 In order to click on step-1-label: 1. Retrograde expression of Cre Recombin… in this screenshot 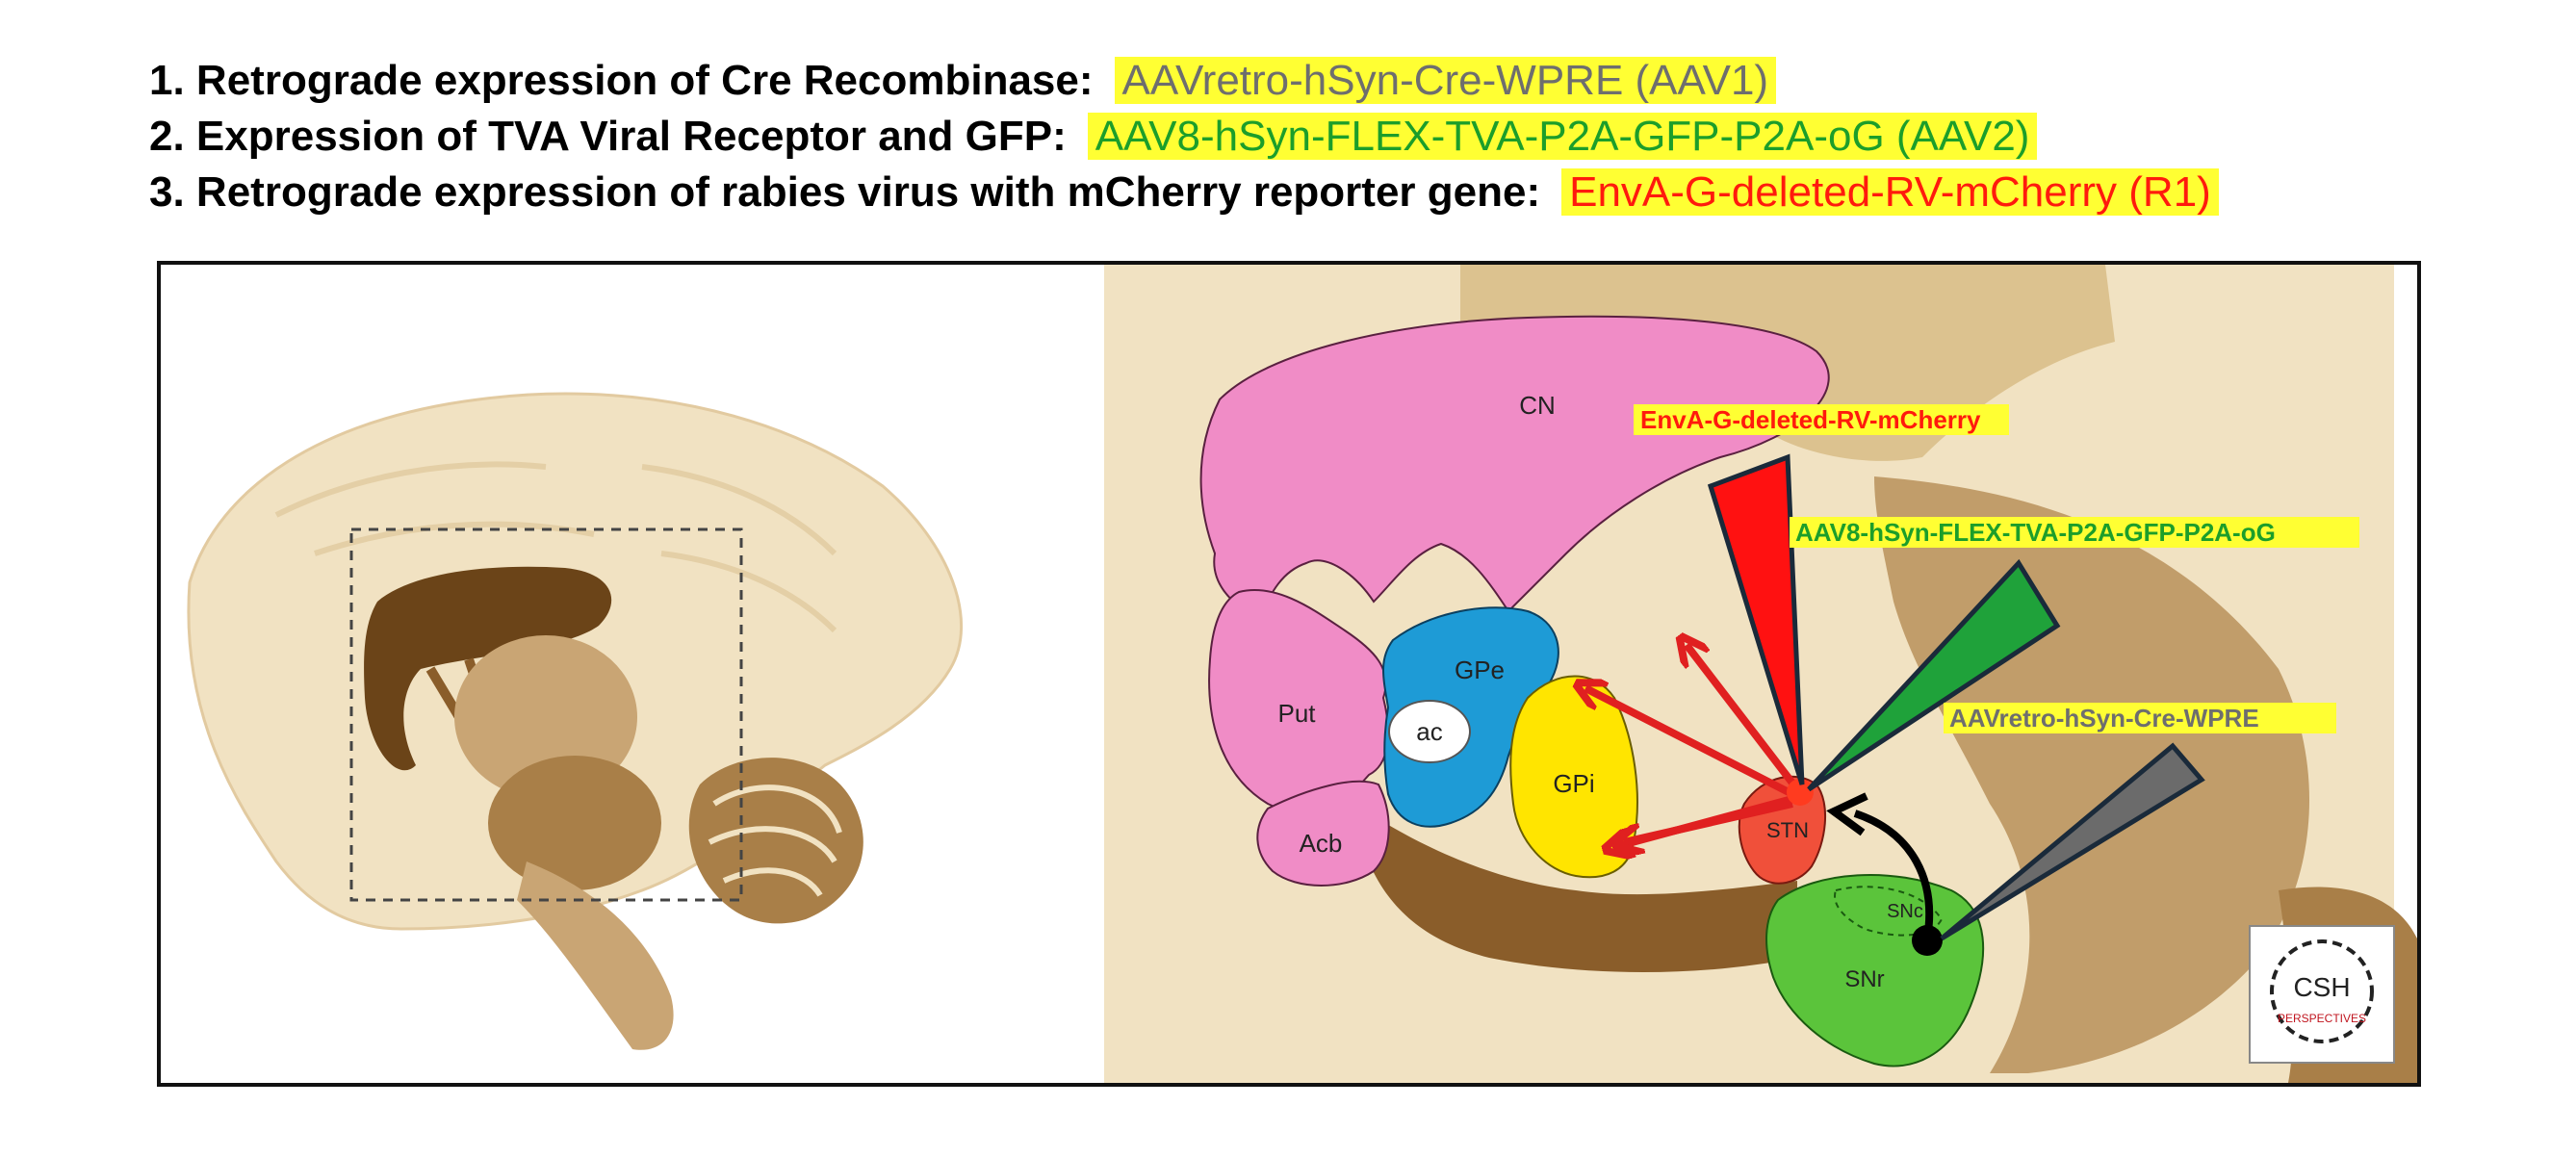, I will do `click(622, 80)`.